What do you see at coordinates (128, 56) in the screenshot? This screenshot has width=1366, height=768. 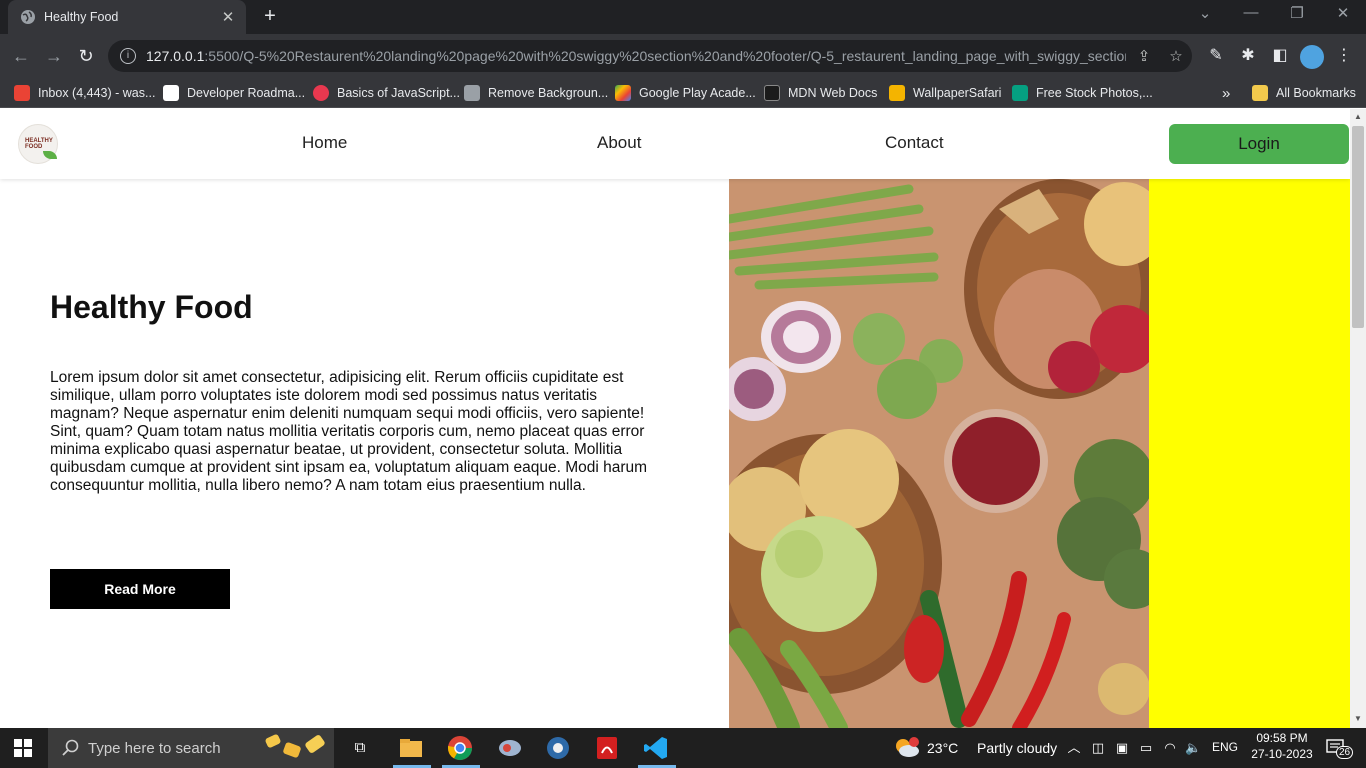 I see `site-info-icon: i` at bounding box center [128, 56].